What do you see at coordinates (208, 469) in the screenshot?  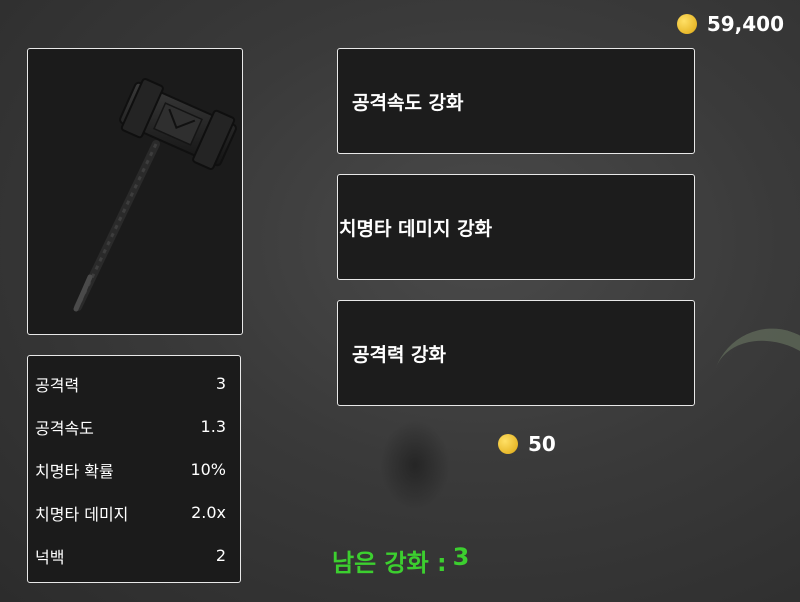 I see `stat-value: 10%` at bounding box center [208, 469].